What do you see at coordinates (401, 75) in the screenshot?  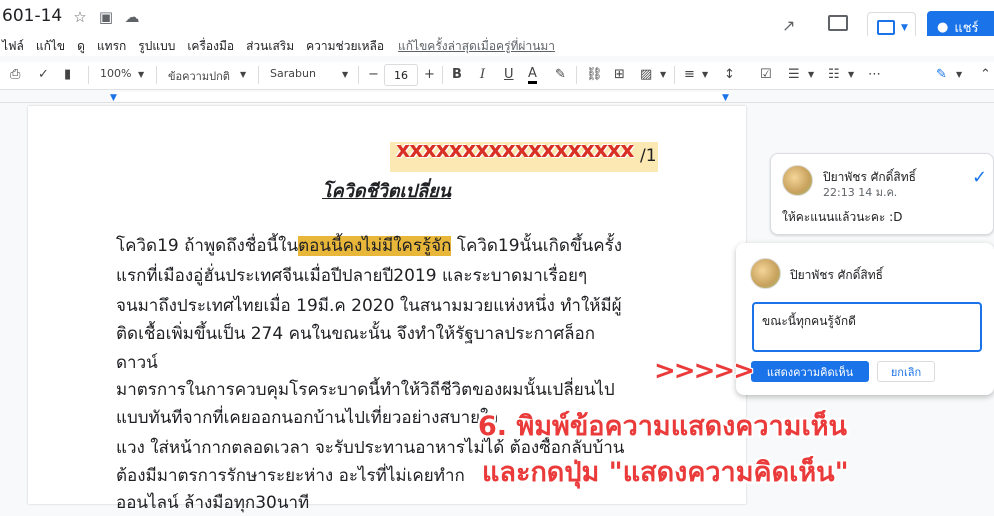 I see `font-size-input: 16` at bounding box center [401, 75].